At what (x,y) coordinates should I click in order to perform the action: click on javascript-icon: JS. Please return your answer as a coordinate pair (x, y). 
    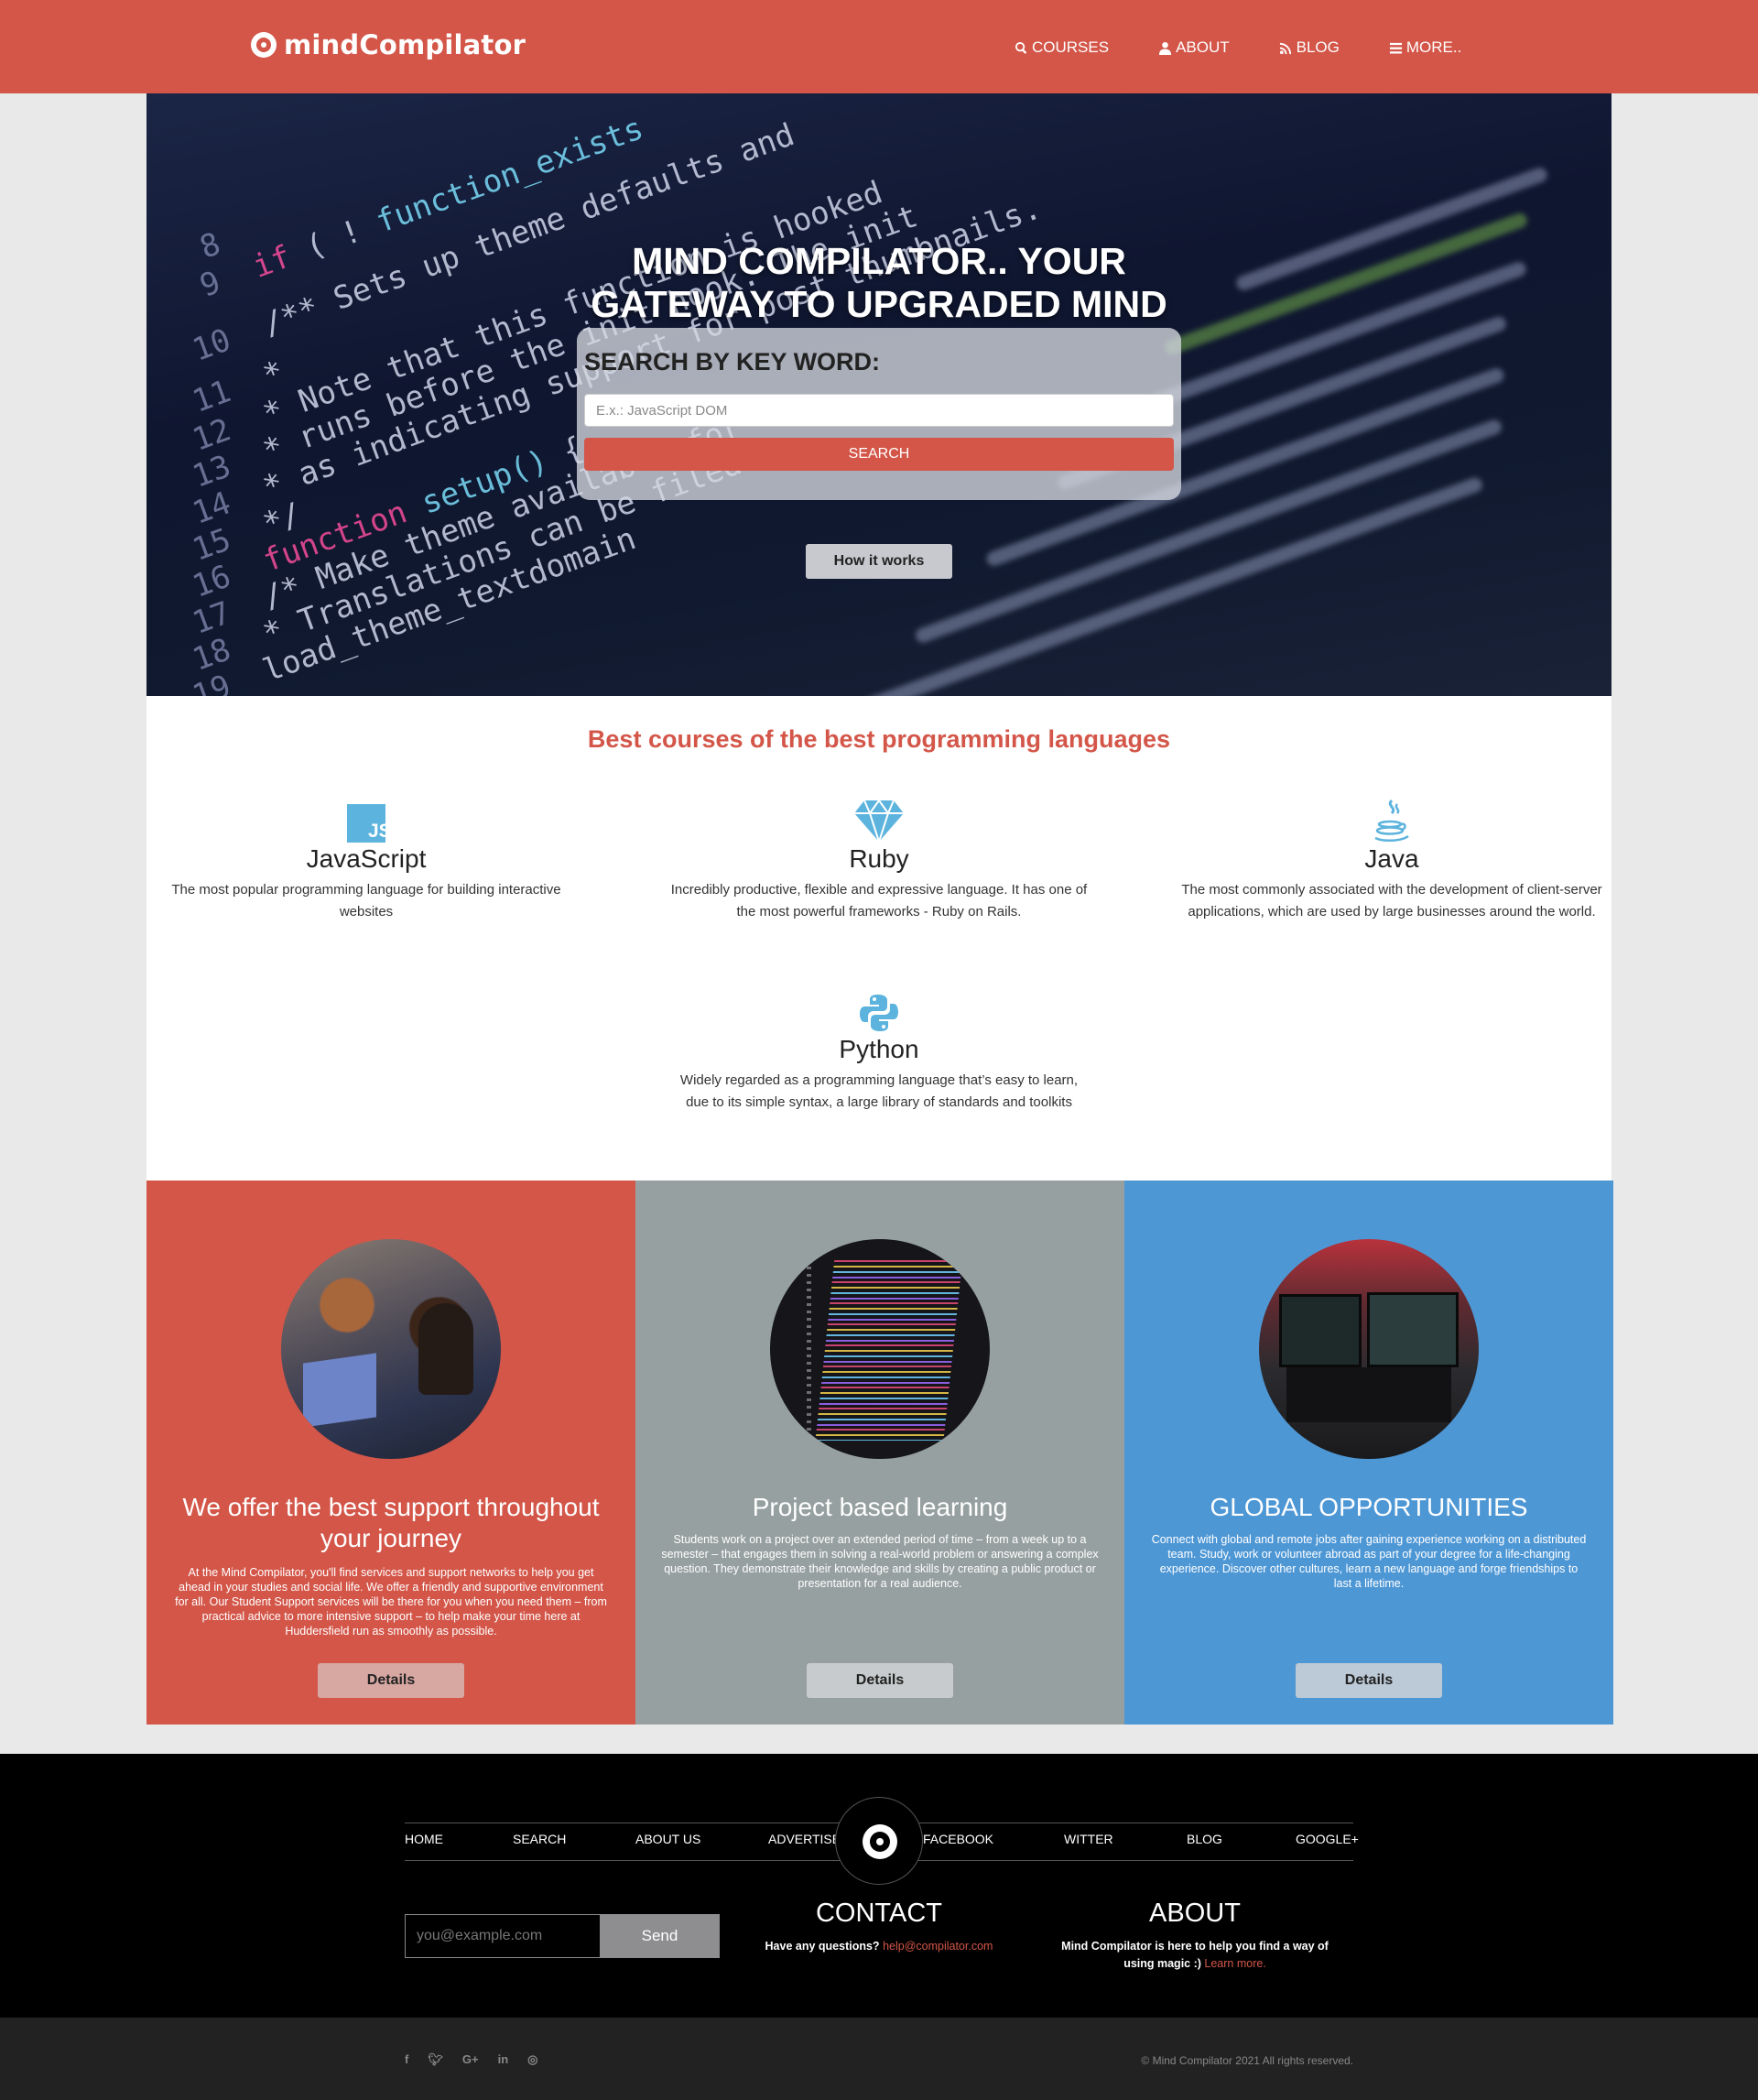
    Looking at the image, I should click on (366, 823).